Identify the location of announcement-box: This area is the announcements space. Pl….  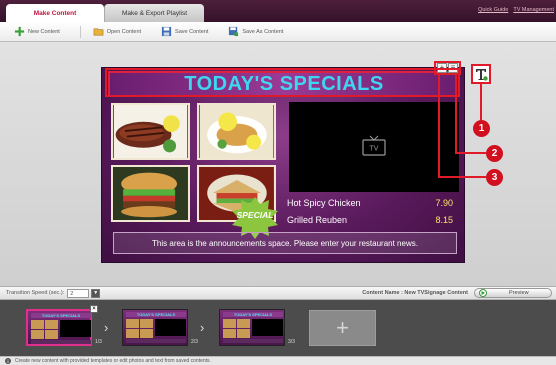
(285, 243).